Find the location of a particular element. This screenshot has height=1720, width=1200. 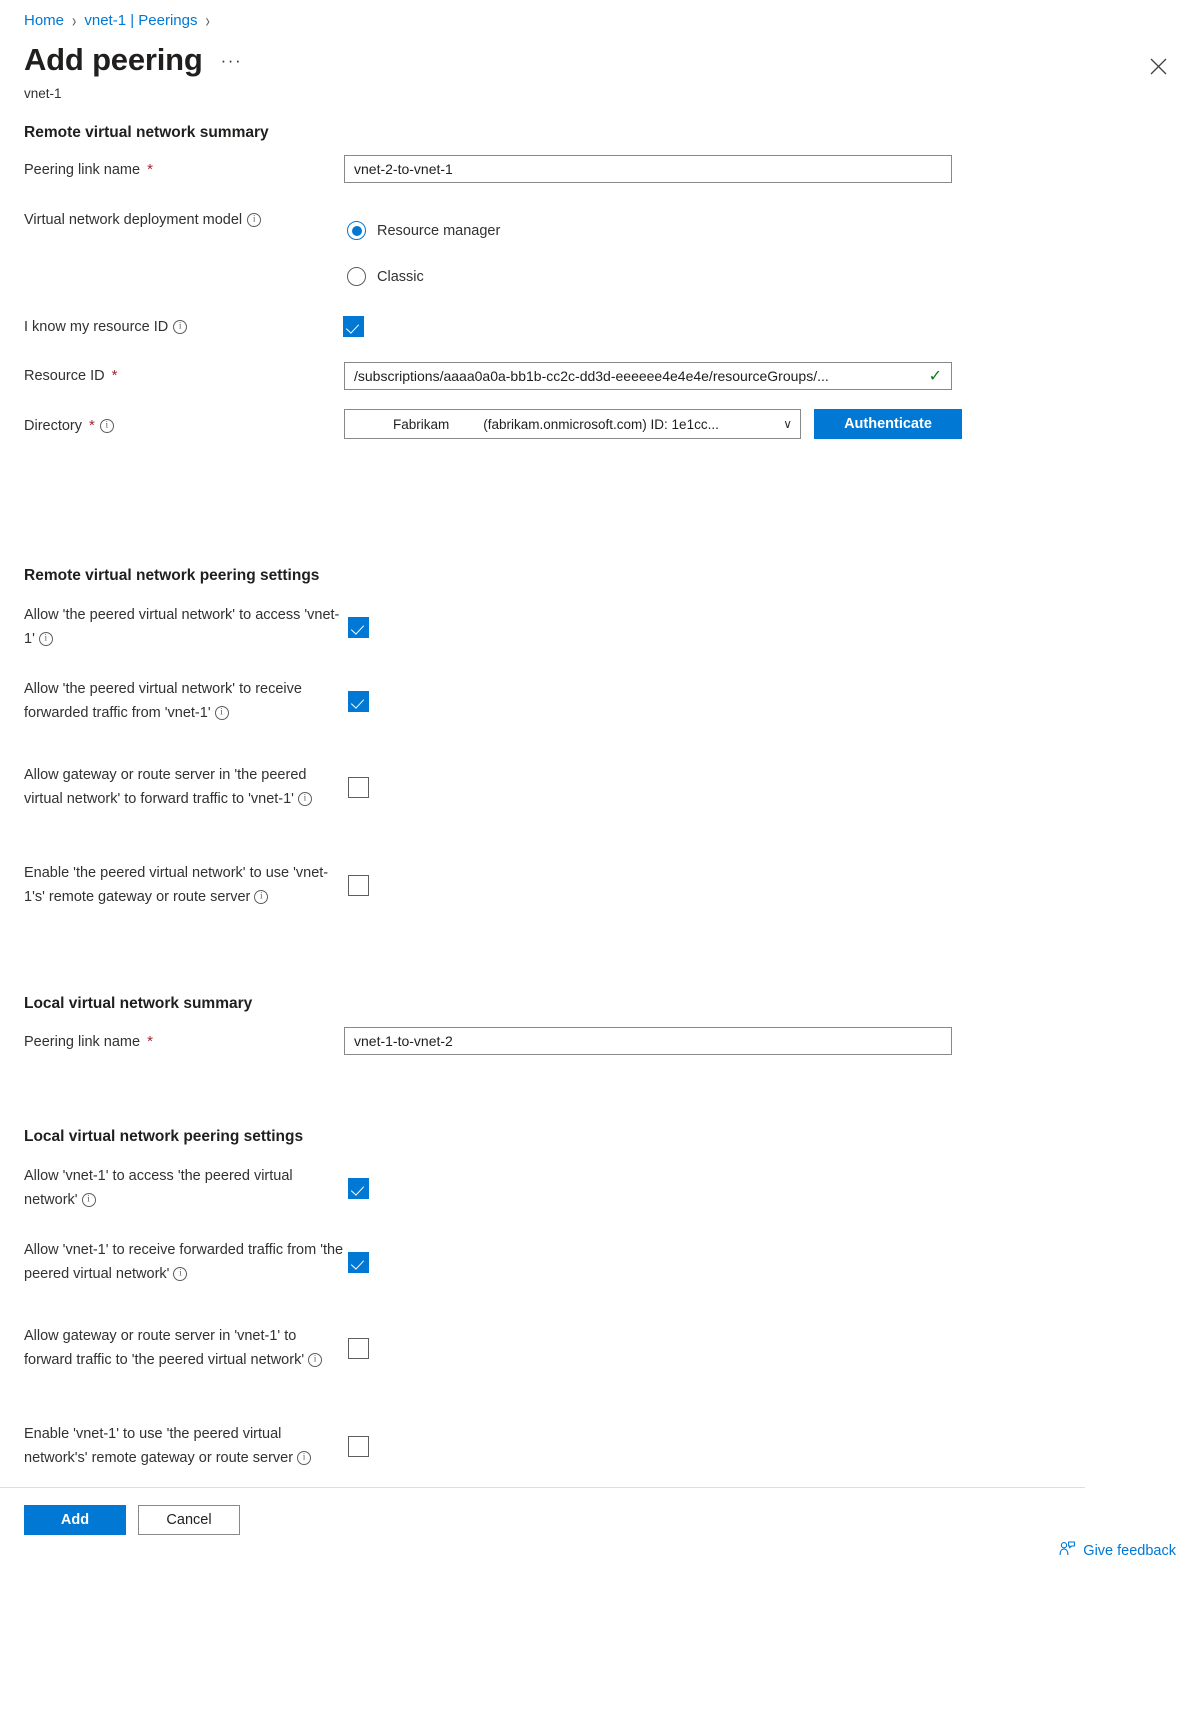

add-button: Add is located at coordinates (75, 1520).